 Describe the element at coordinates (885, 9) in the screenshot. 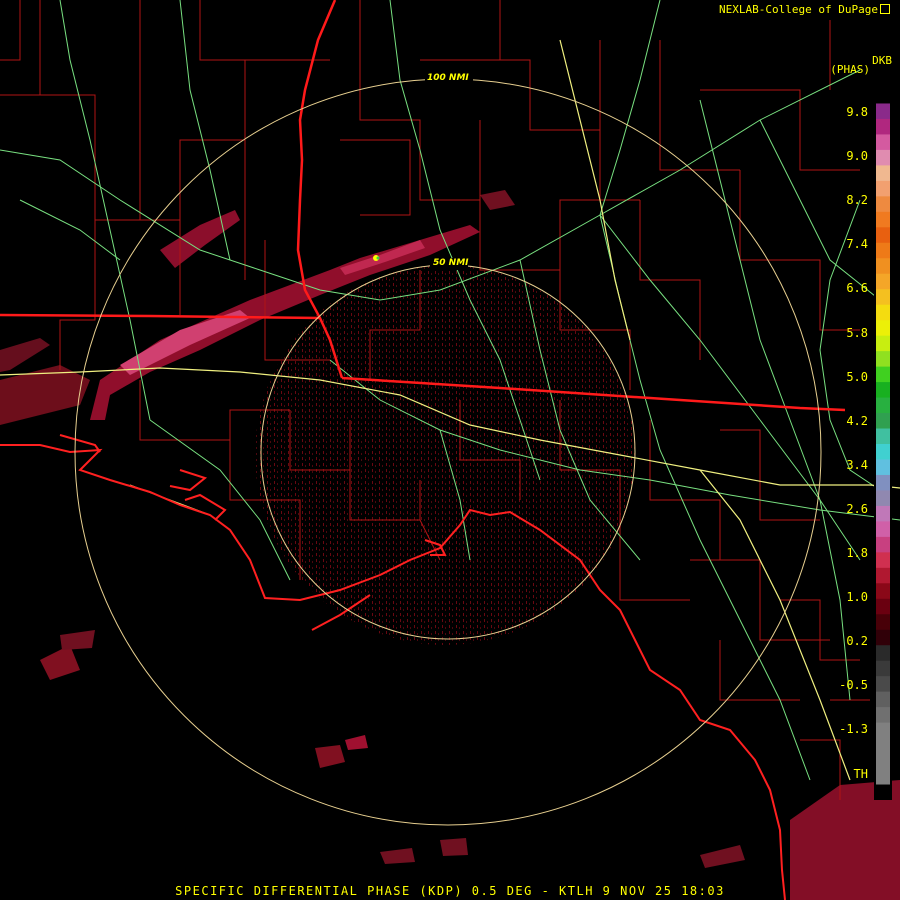

I see `external-link-icon` at that location.